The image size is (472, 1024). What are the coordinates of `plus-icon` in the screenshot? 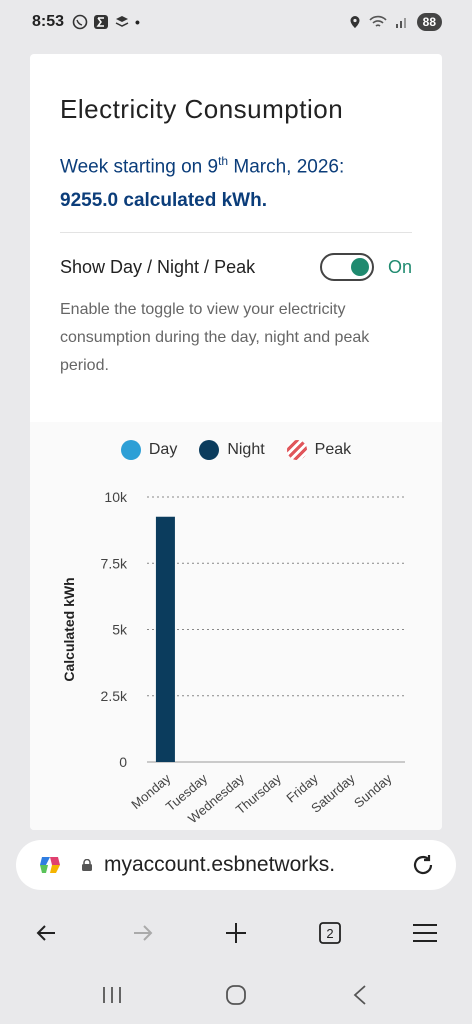 It's located at (235, 933).